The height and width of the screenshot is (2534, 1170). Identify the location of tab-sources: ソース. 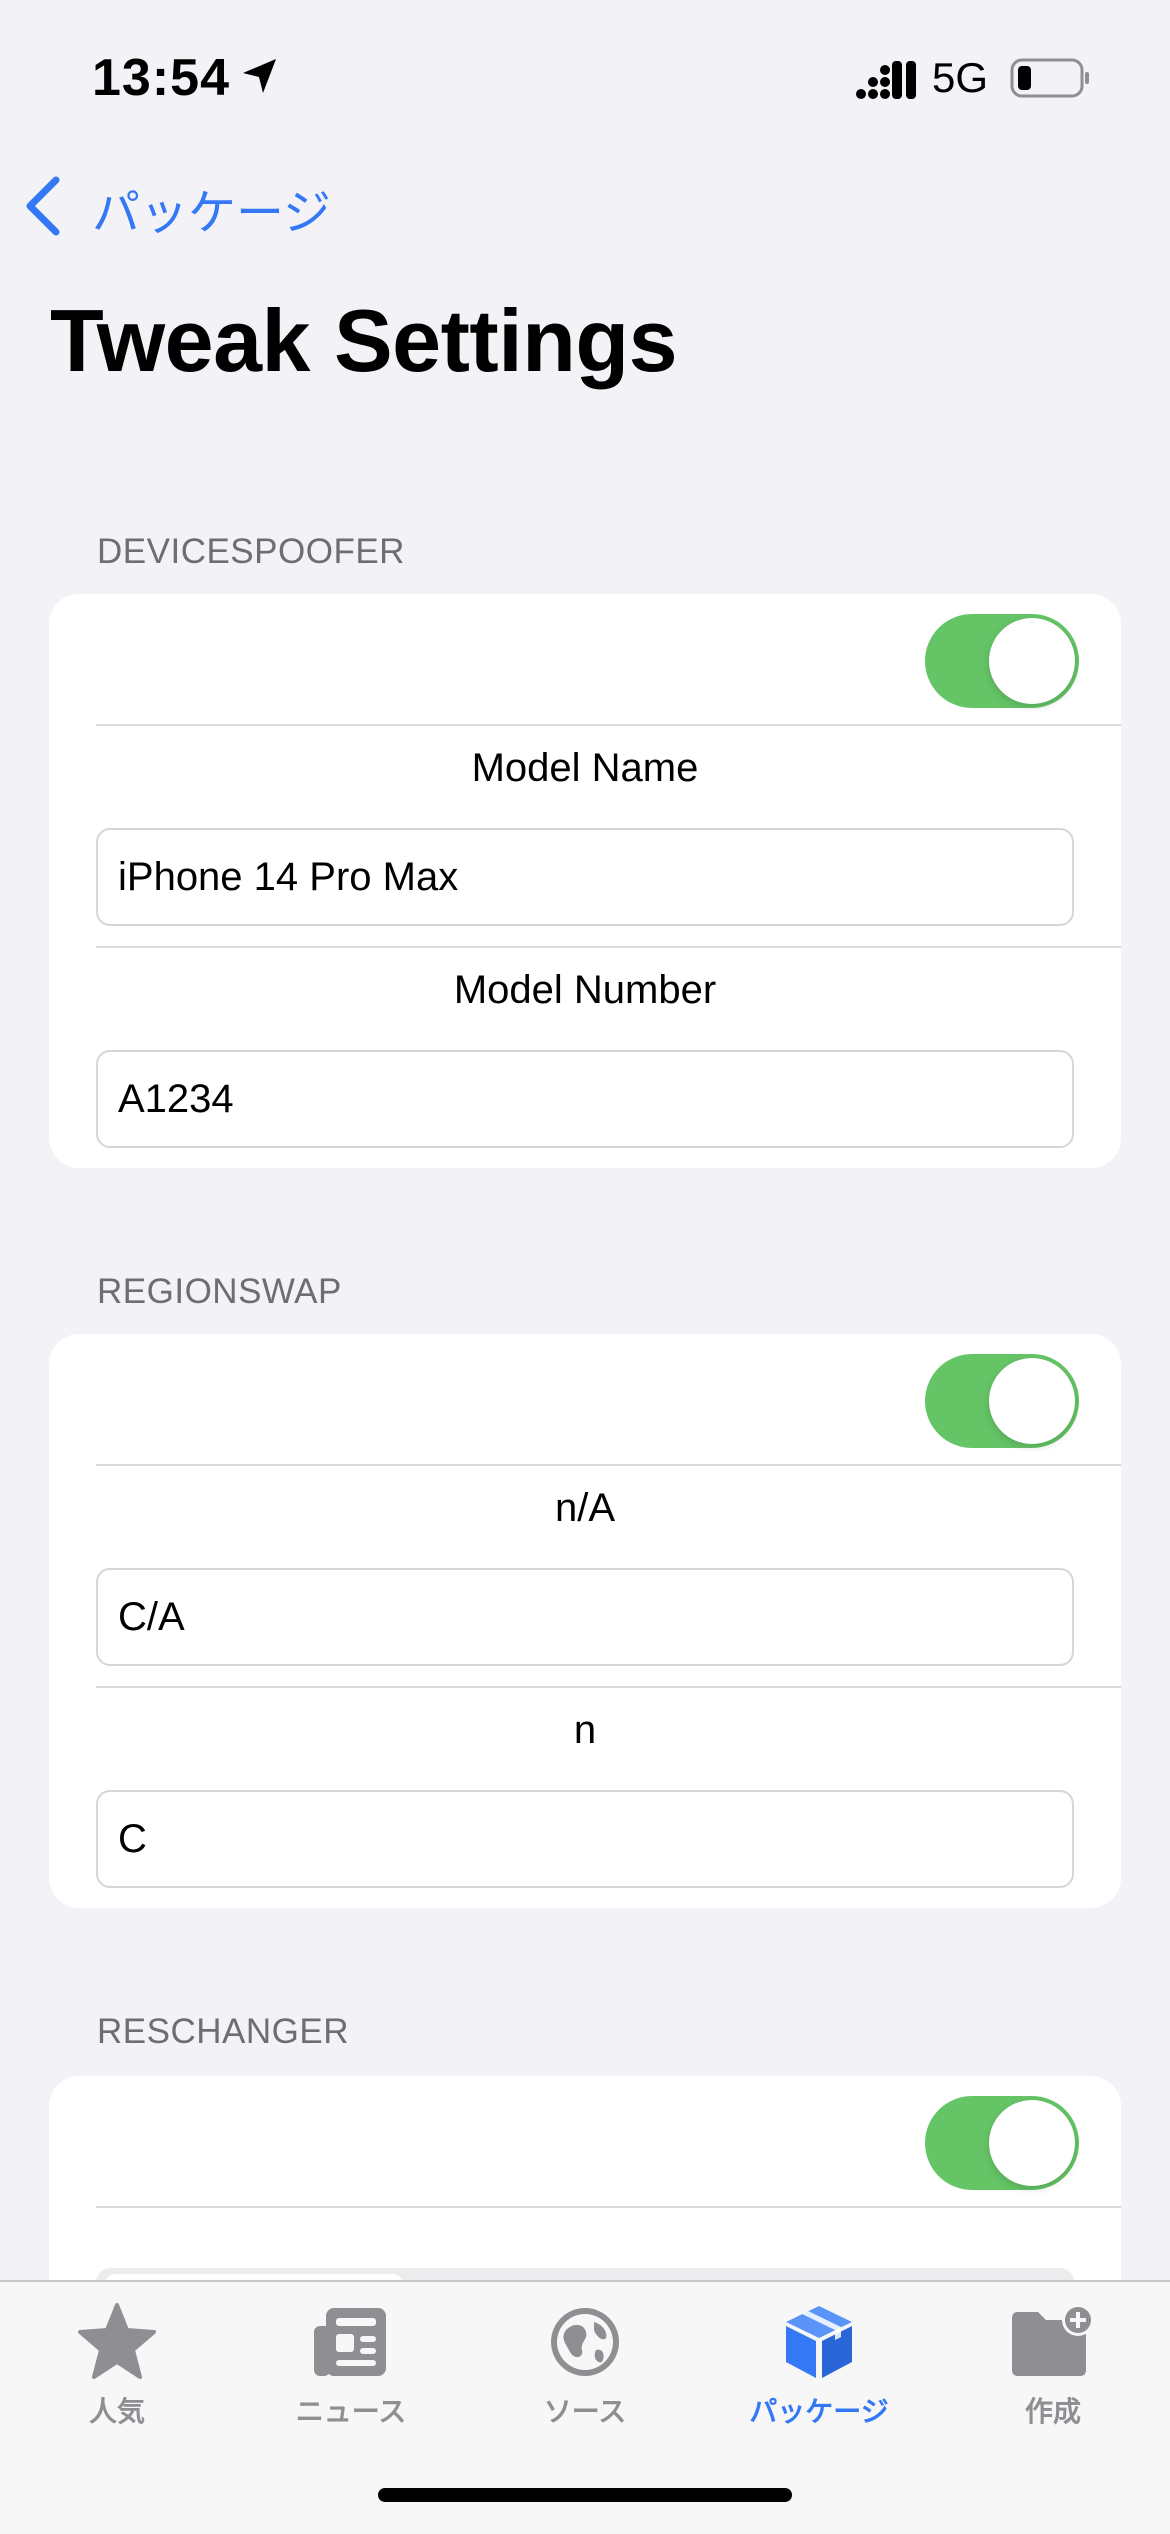
(585, 2362).